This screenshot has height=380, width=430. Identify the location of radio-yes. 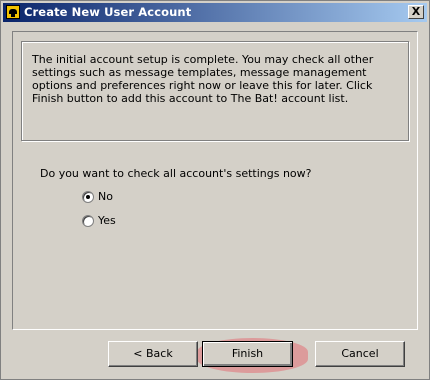
(88, 220).